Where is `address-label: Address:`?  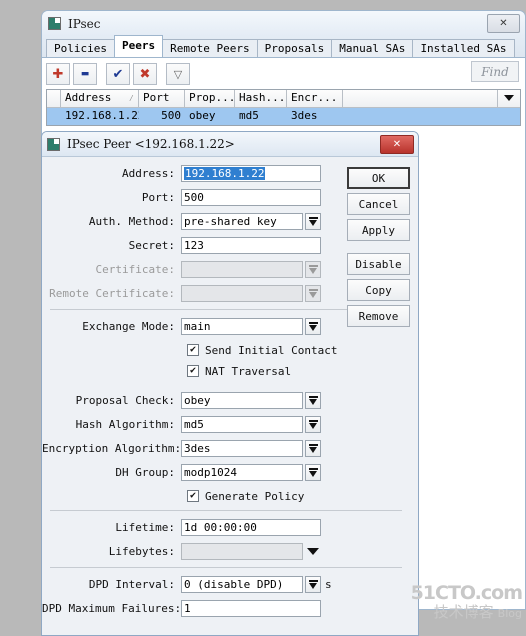 address-label: Address: is located at coordinates (148, 173).